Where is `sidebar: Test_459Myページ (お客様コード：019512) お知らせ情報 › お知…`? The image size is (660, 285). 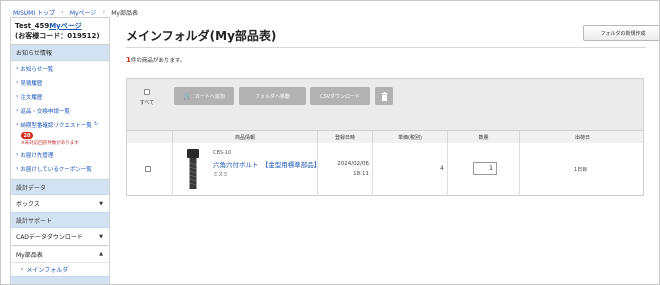 sidebar: Test_459Myページ (お客様コード：019512) お知らせ情報 › お知… is located at coordinates (60, 150).